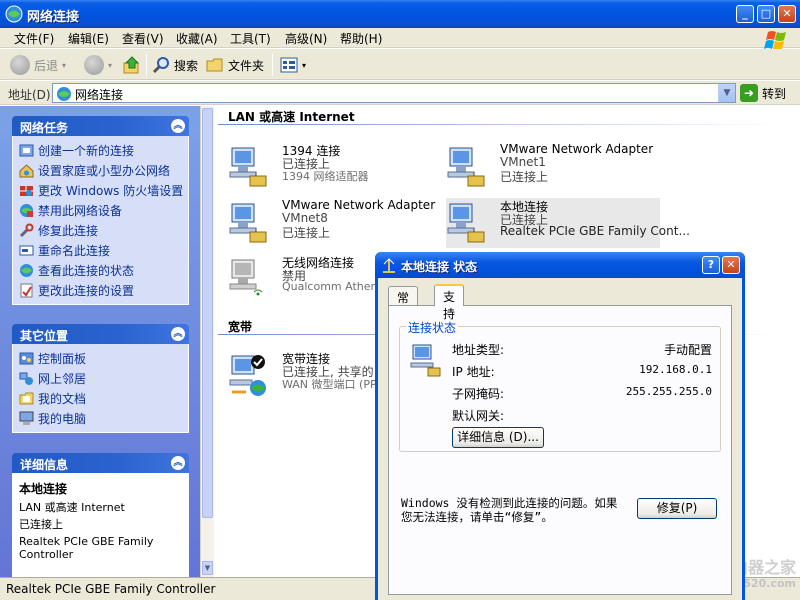 The width and height of the screenshot is (800, 600). I want to click on network-neighborhood-icon, so click(26, 378).